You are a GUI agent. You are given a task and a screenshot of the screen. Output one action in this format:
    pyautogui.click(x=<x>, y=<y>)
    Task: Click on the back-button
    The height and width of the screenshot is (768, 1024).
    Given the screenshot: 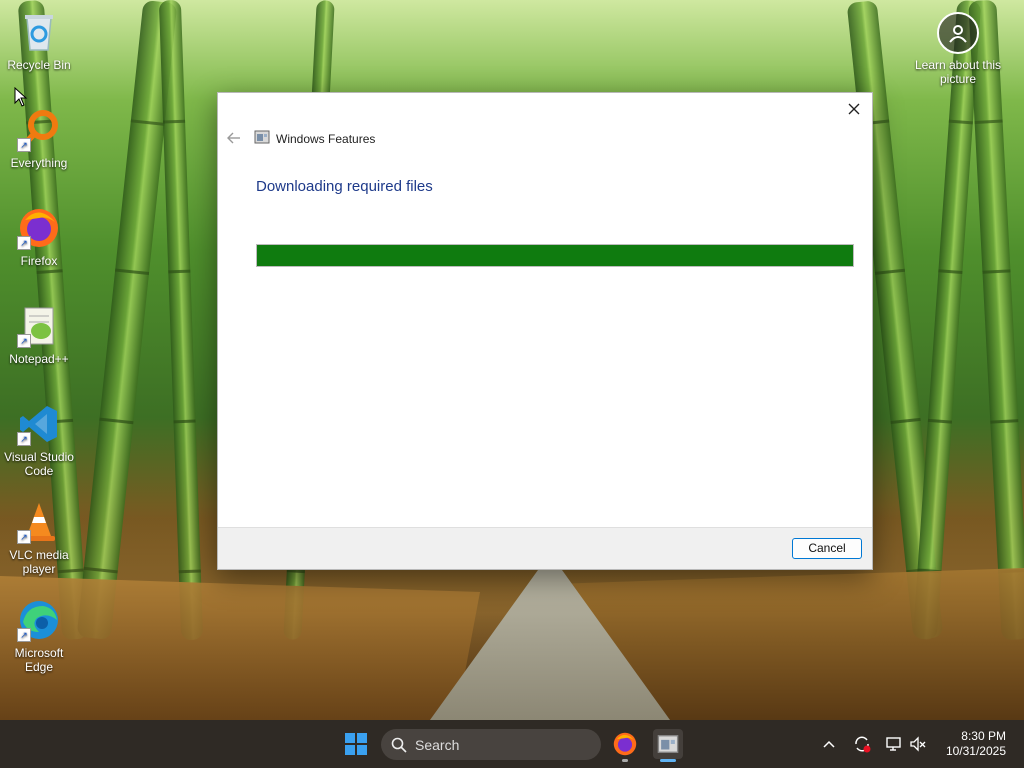 What is the action you would take?
    pyautogui.click(x=234, y=138)
    